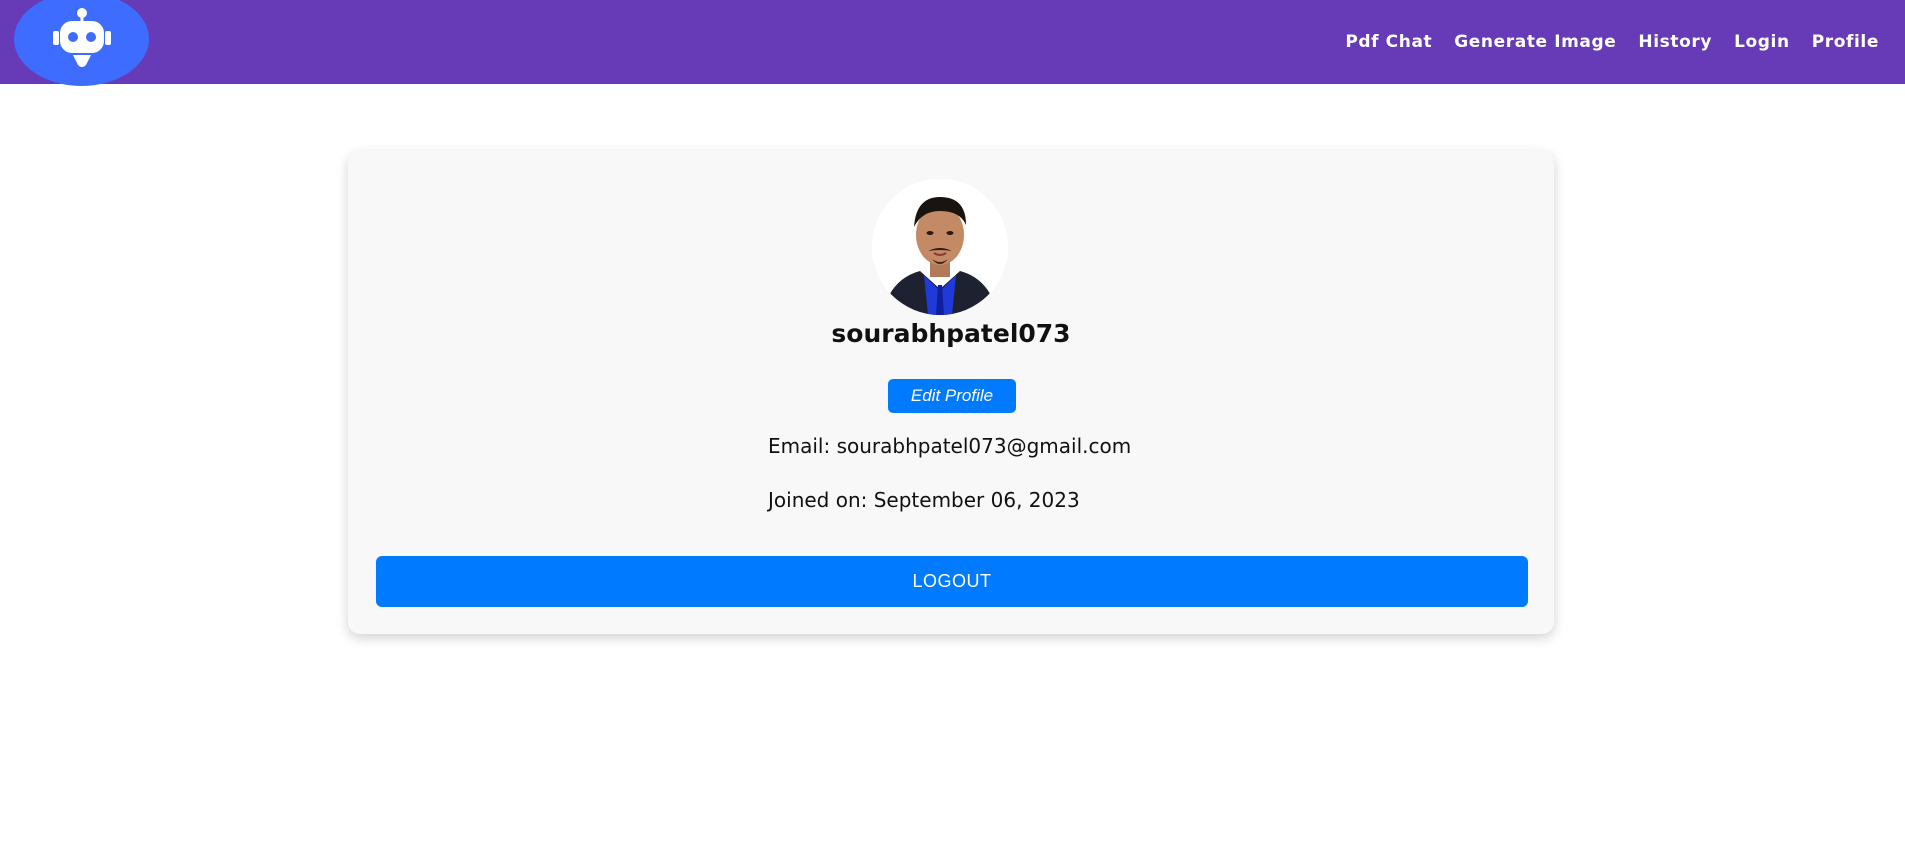 The height and width of the screenshot is (842, 1905). Describe the element at coordinates (1388, 42) in the screenshot. I see `nav-pdf-chat: Pdf Chat` at that location.